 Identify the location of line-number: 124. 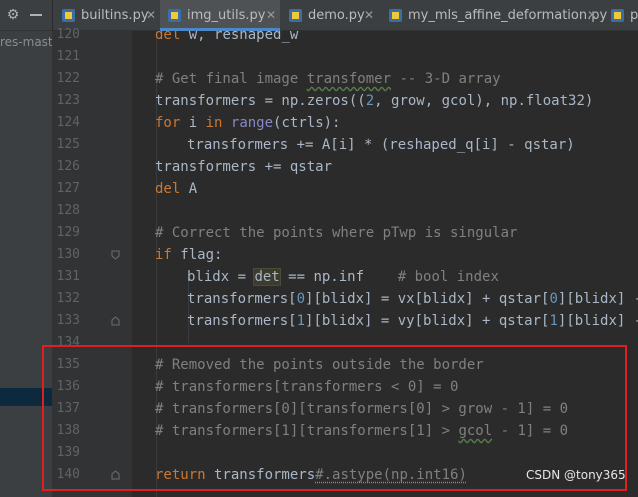
(68, 122).